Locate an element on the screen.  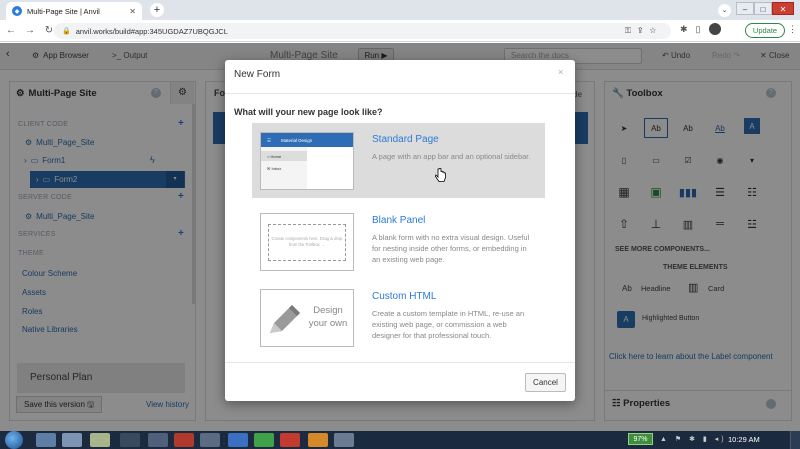
browser-menu-icon: ⋮ is located at coordinates (792, 29).